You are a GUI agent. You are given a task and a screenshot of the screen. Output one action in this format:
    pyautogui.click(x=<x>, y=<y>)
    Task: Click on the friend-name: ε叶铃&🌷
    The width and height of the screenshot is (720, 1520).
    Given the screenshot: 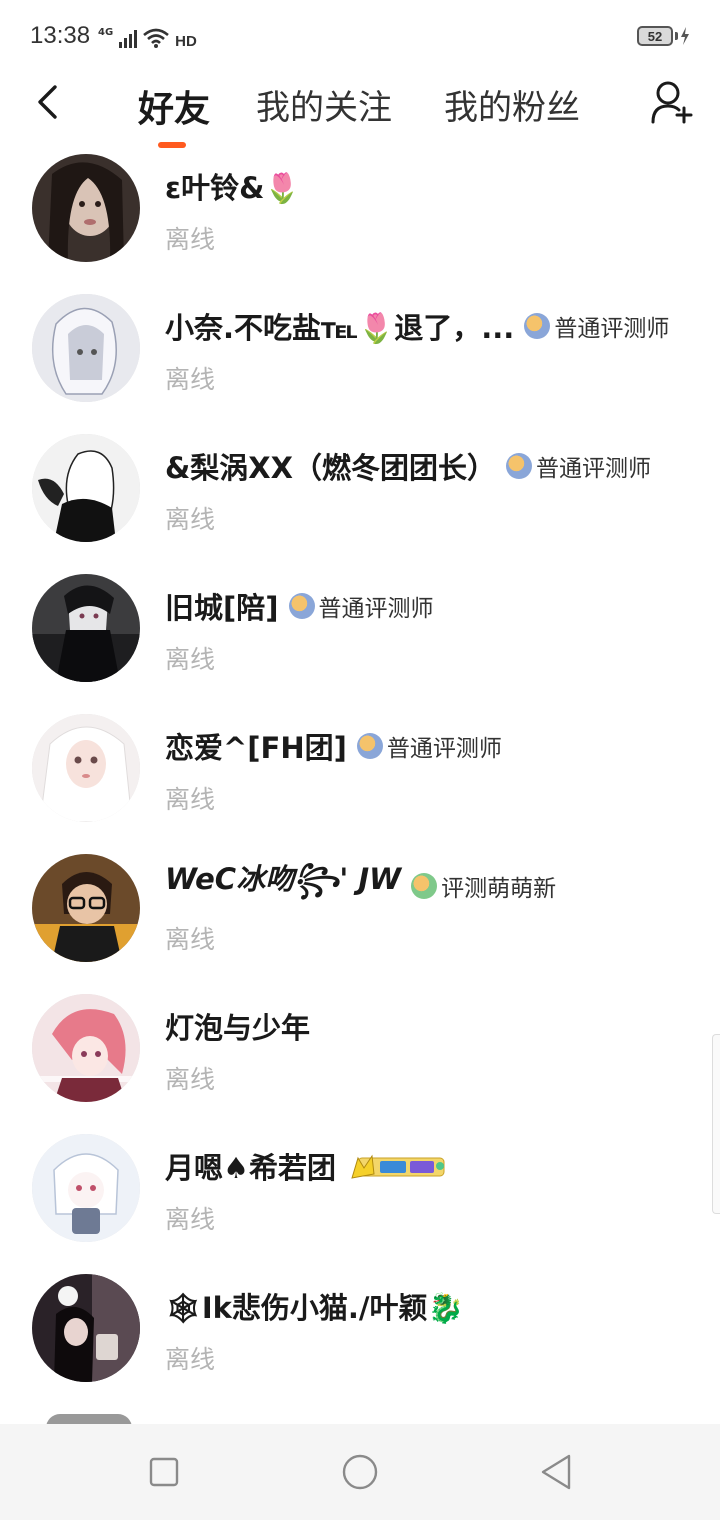 What is the action you would take?
    pyautogui.click(x=233, y=188)
    